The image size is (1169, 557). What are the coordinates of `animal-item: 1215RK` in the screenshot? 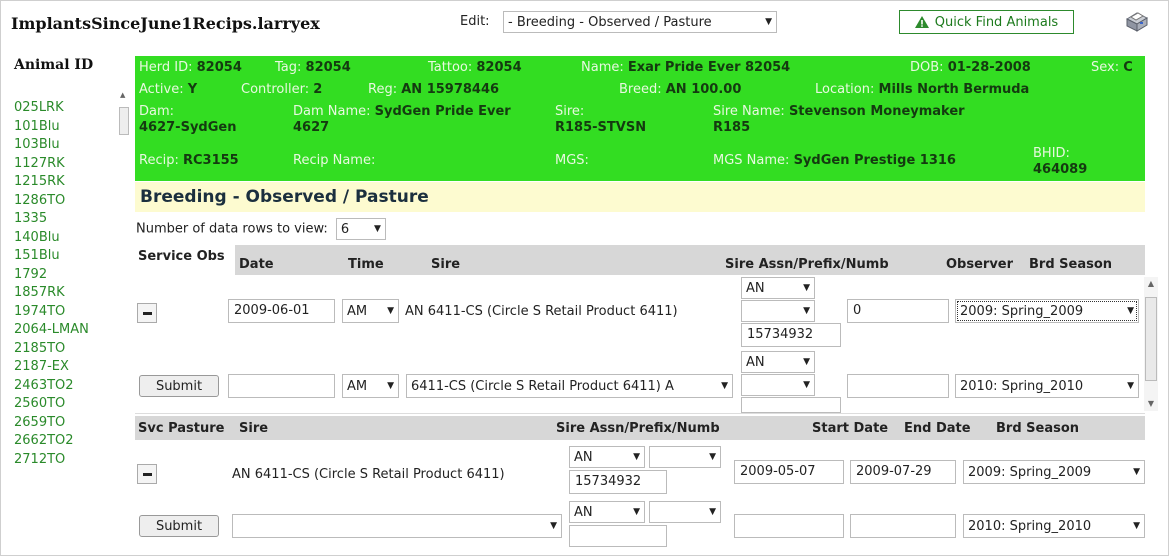 It's located at (51, 182).